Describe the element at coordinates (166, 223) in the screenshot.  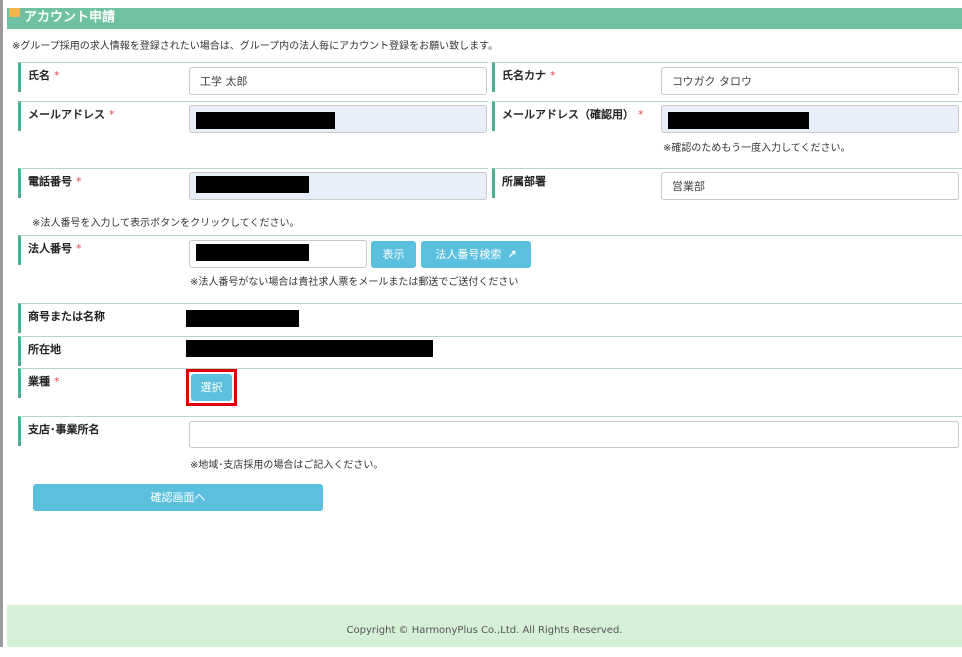
I see `corp-number-instruction: ※法人番号を入力して表示ボタンをクリックしてください。` at that location.